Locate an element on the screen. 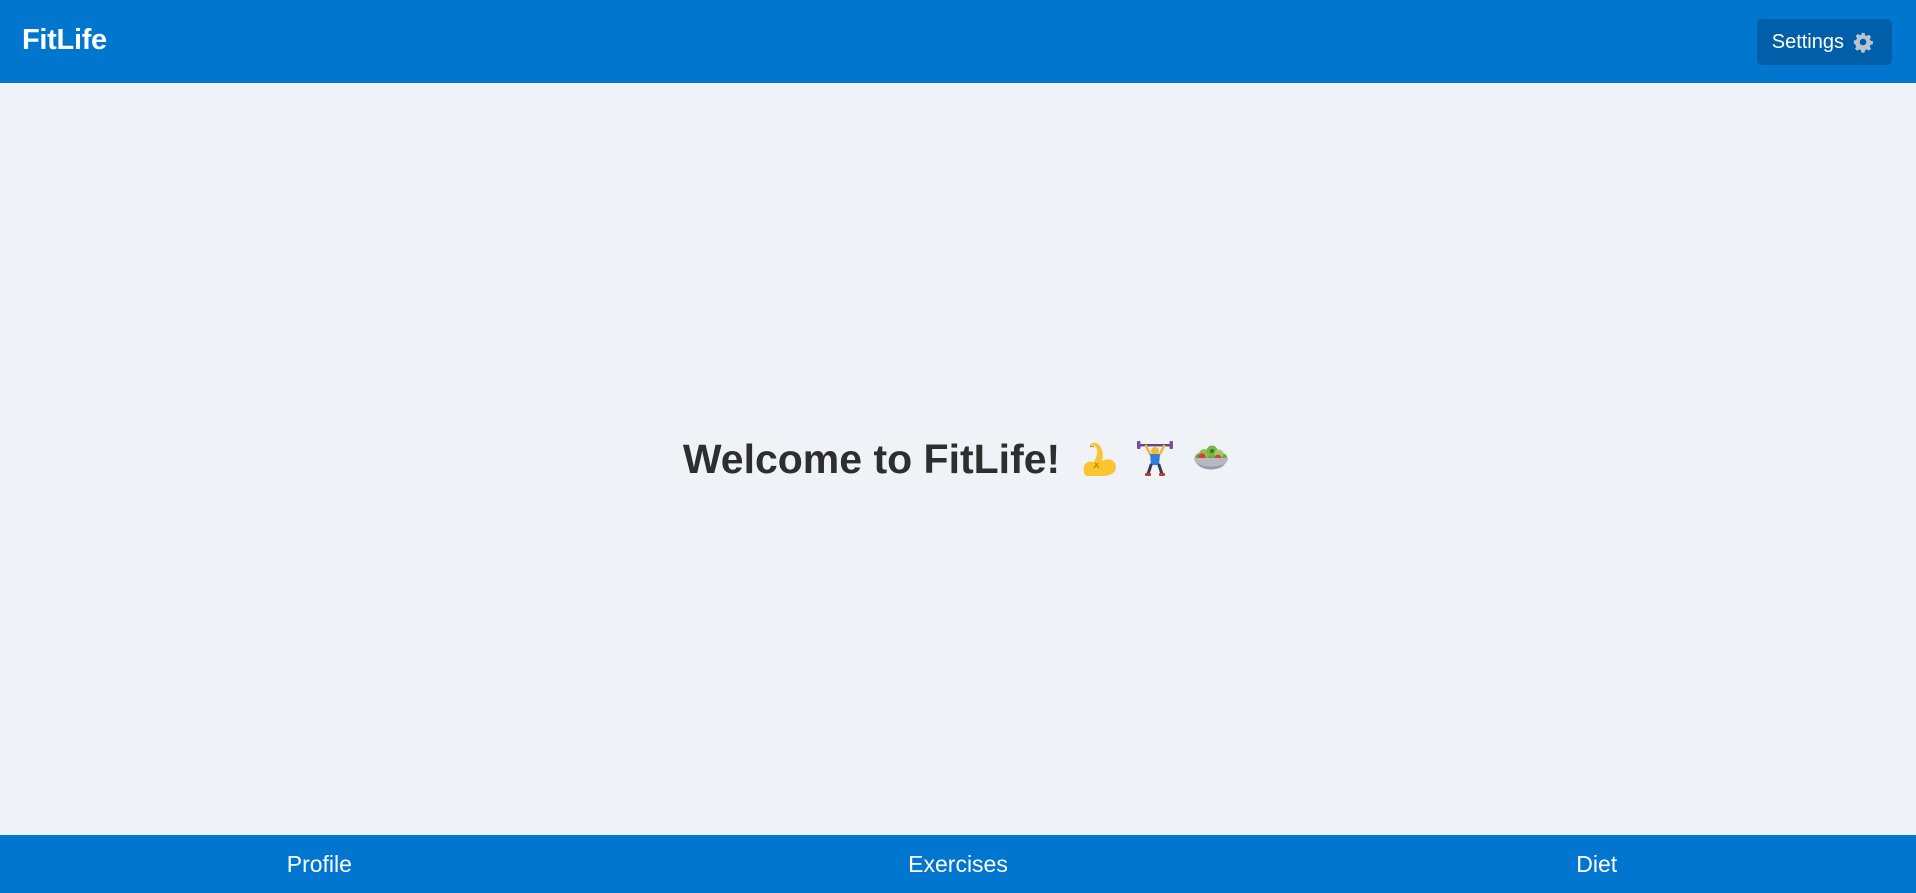  weight-lifter-icon is located at coordinates (1155, 459).